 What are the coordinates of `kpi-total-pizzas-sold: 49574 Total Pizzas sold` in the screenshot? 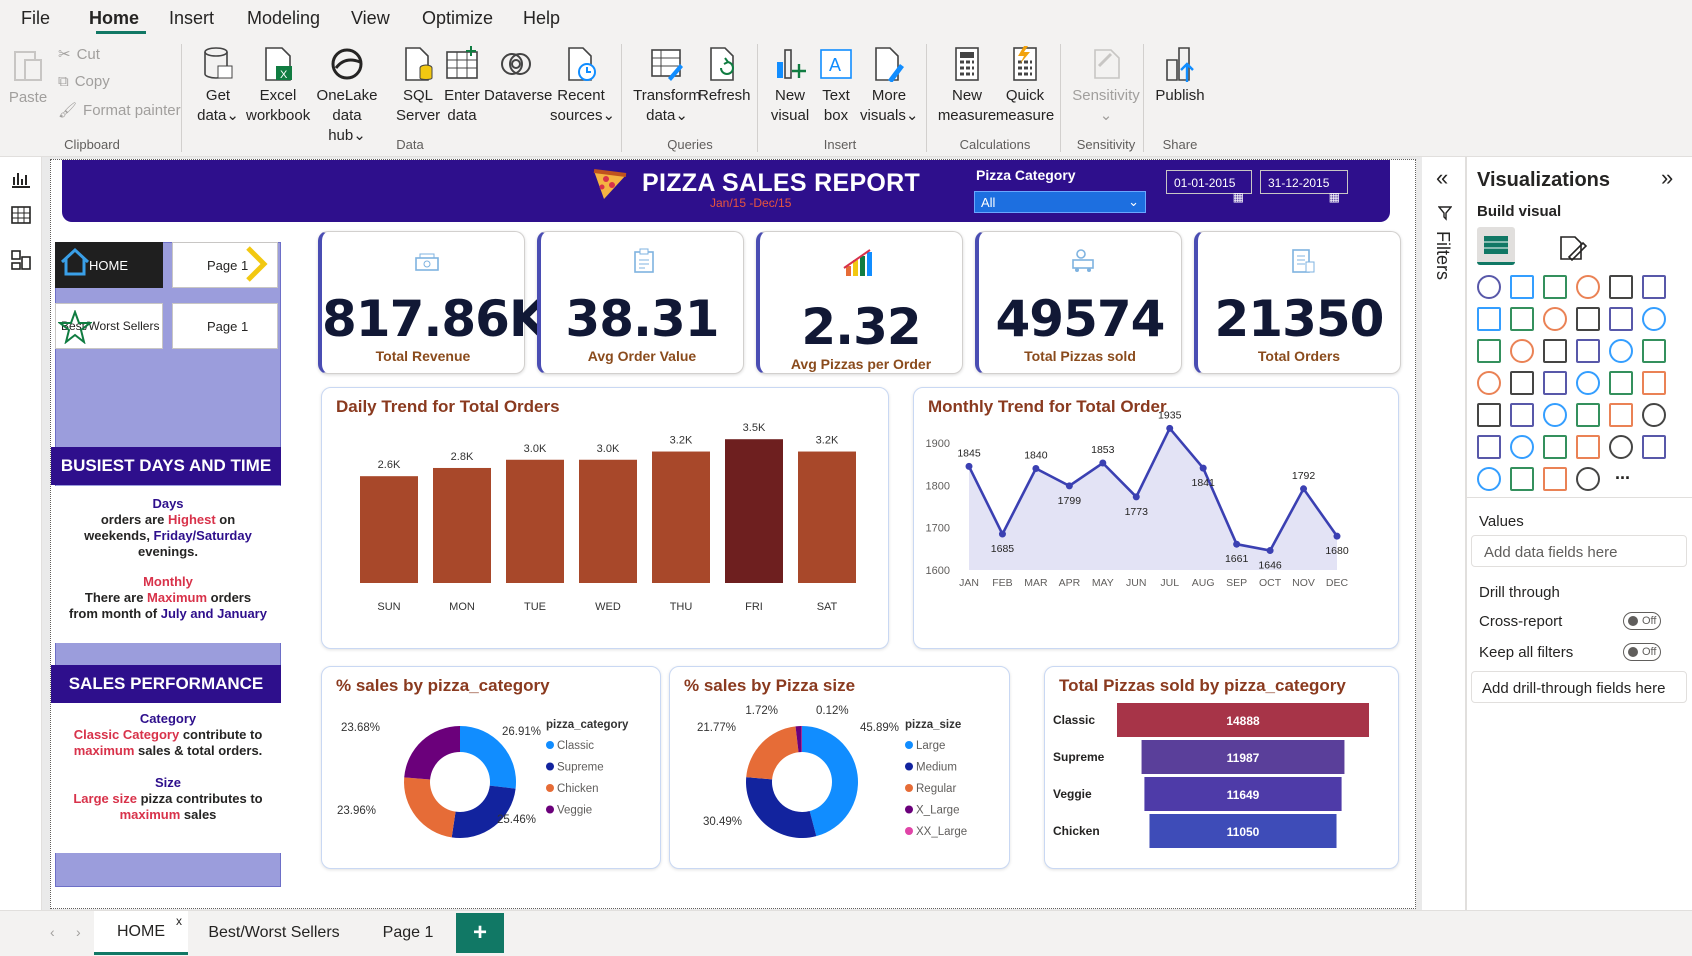 It's located at (1078, 302).